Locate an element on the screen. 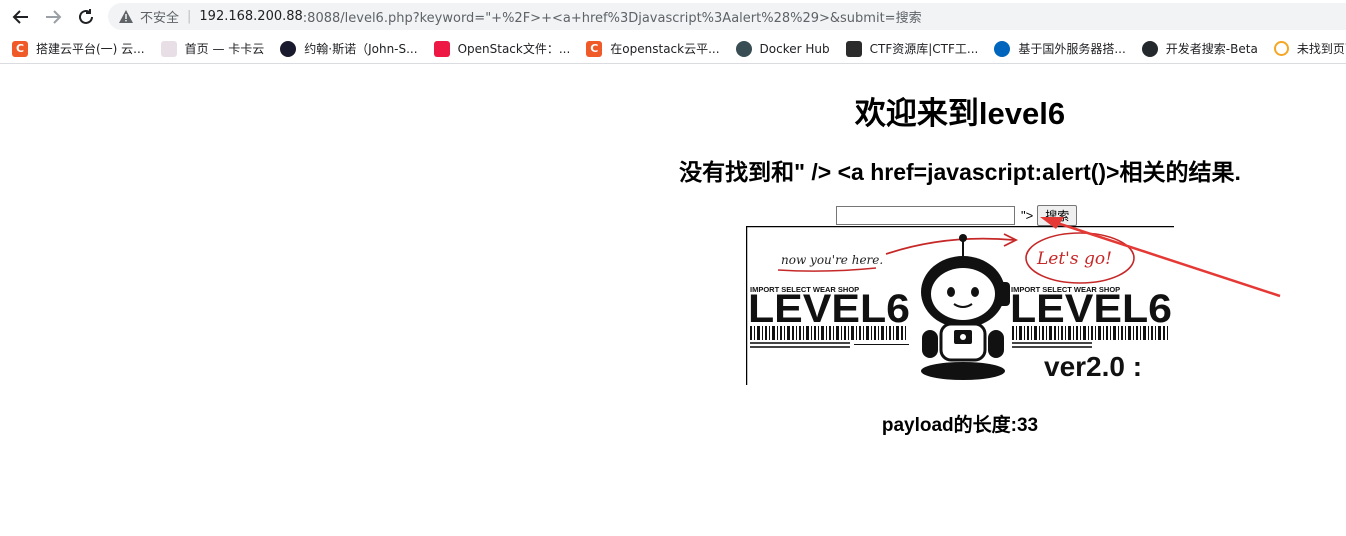 This screenshot has width=1346, height=536. handwritten-now-here: now you're here. is located at coordinates (832, 260).